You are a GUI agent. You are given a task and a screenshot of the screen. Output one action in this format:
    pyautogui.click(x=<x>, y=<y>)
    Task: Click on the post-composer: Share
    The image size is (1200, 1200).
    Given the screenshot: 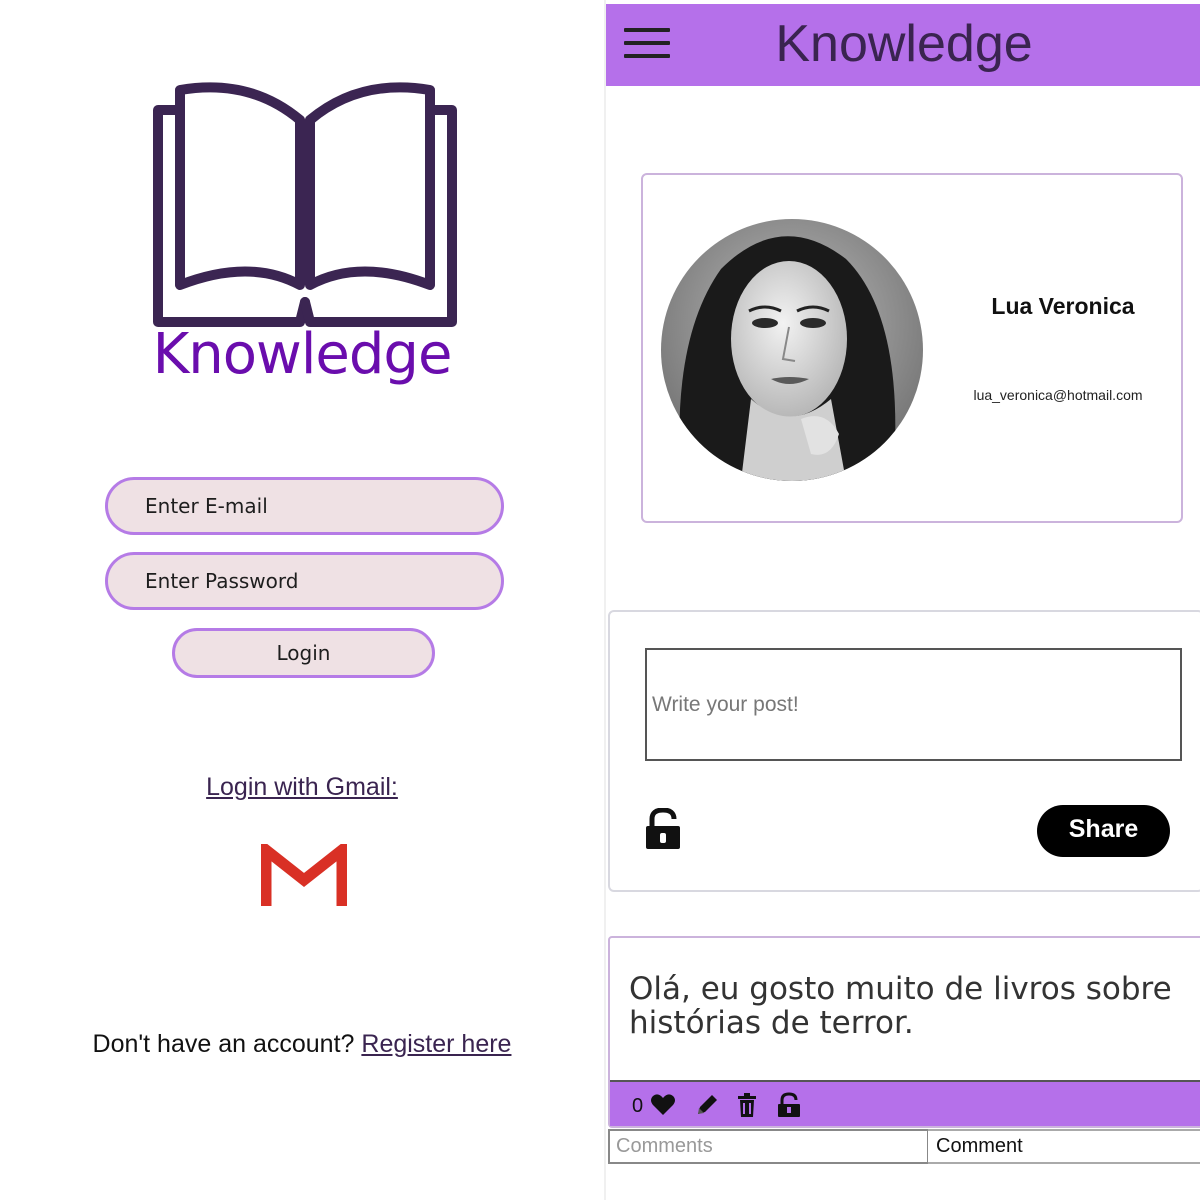 What is the action you would take?
    pyautogui.click(x=904, y=751)
    